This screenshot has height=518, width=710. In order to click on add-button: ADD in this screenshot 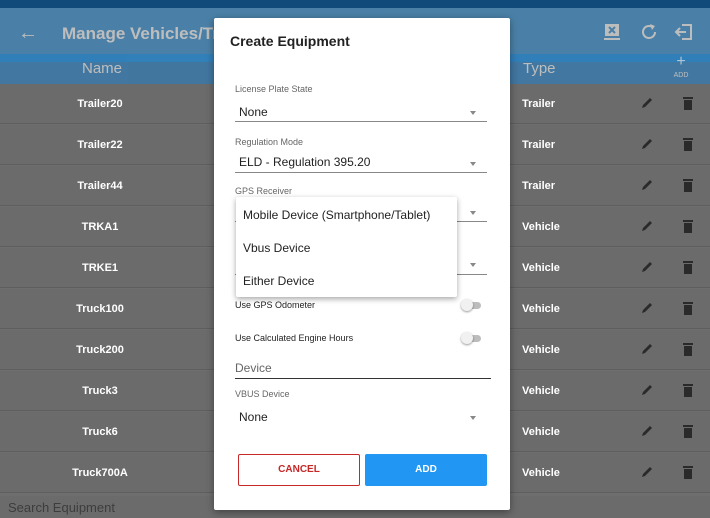, I will do `click(426, 470)`.